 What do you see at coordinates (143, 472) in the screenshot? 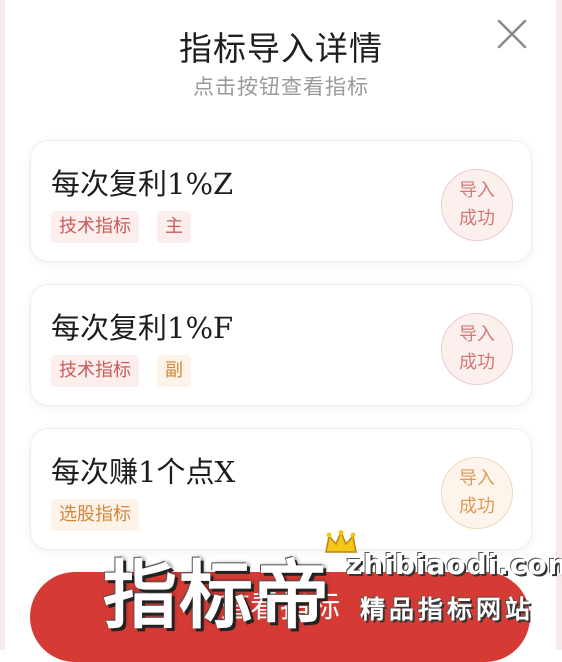
I see `indicator-name: 每次赚1个点X` at bounding box center [143, 472].